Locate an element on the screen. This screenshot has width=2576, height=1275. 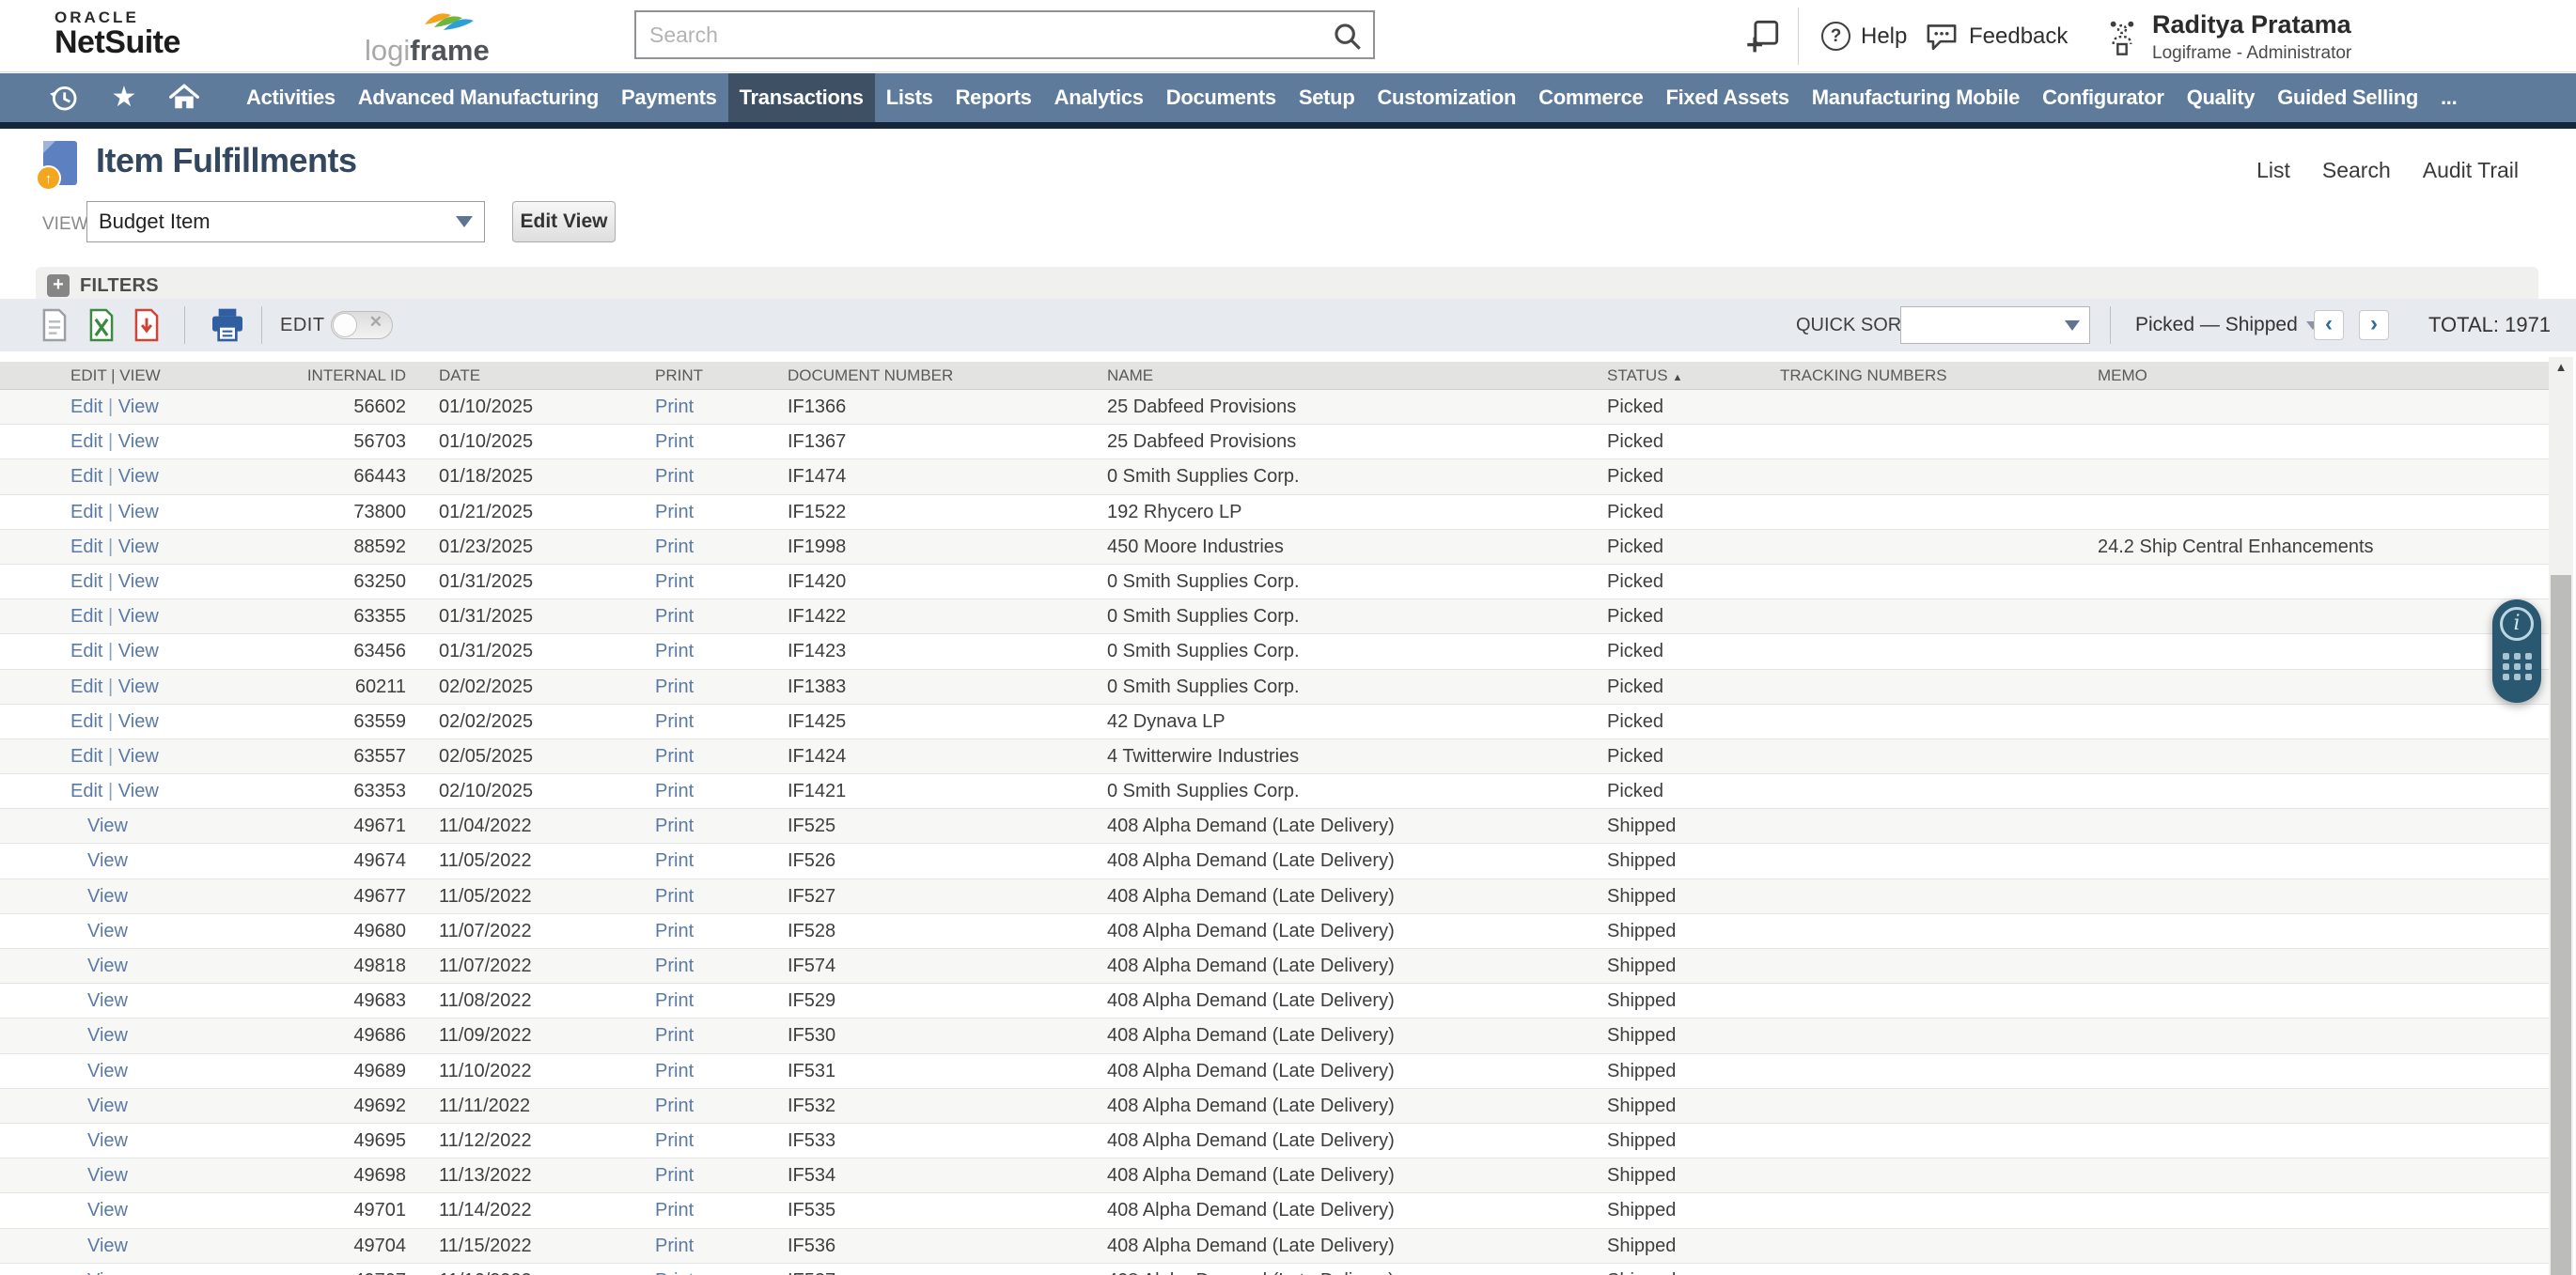
column-header-status: STATUS ▲ is located at coordinates (1684, 377).